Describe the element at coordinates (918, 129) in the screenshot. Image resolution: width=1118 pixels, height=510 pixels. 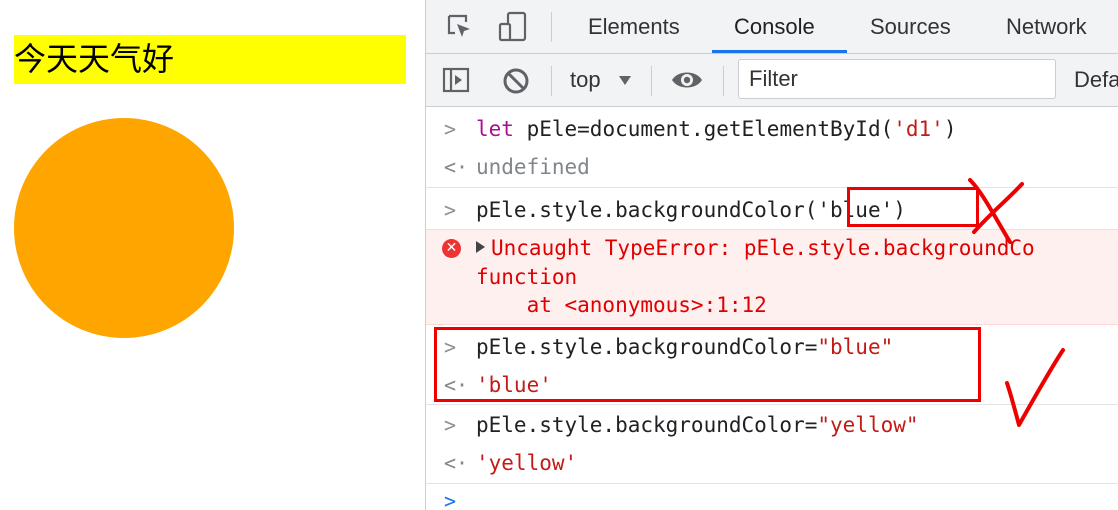
I see `string-token: 'd1'` at that location.